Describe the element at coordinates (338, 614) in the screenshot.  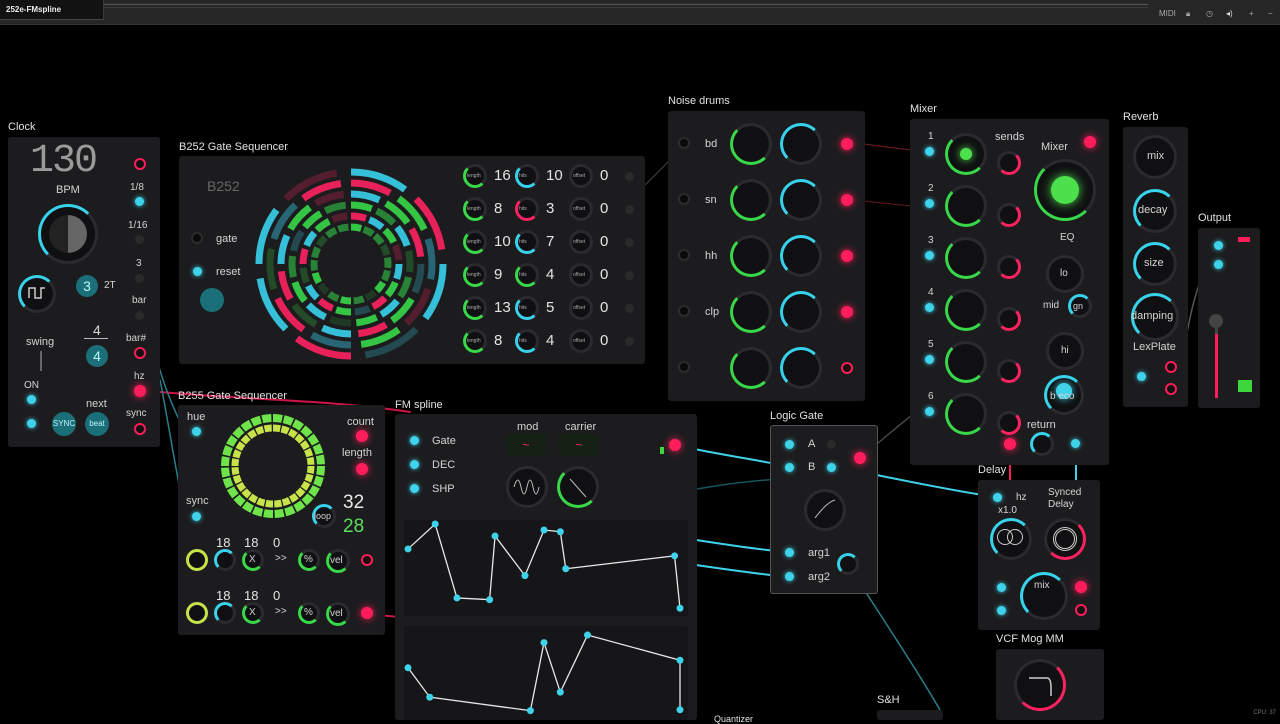
I see `b255-vel-knob-2: vel` at that location.